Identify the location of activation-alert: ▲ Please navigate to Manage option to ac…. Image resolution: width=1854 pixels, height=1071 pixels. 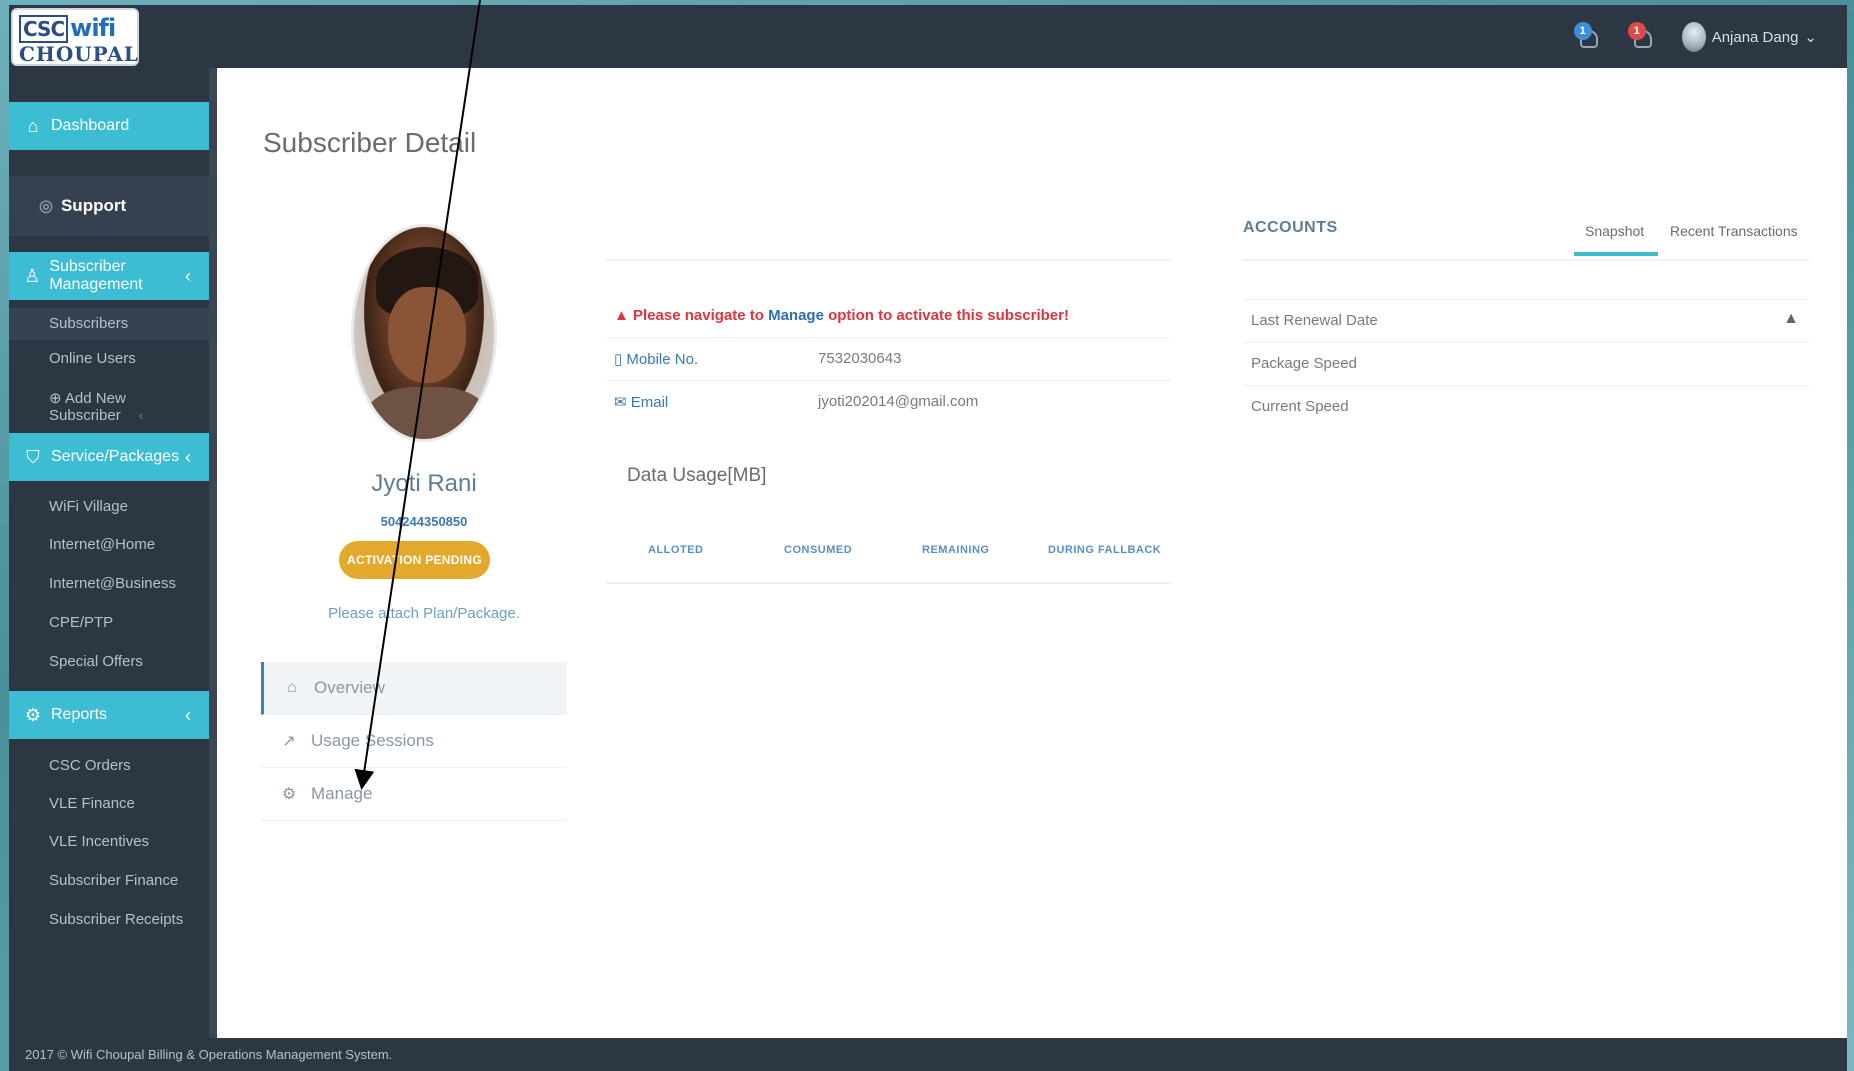
(841, 315).